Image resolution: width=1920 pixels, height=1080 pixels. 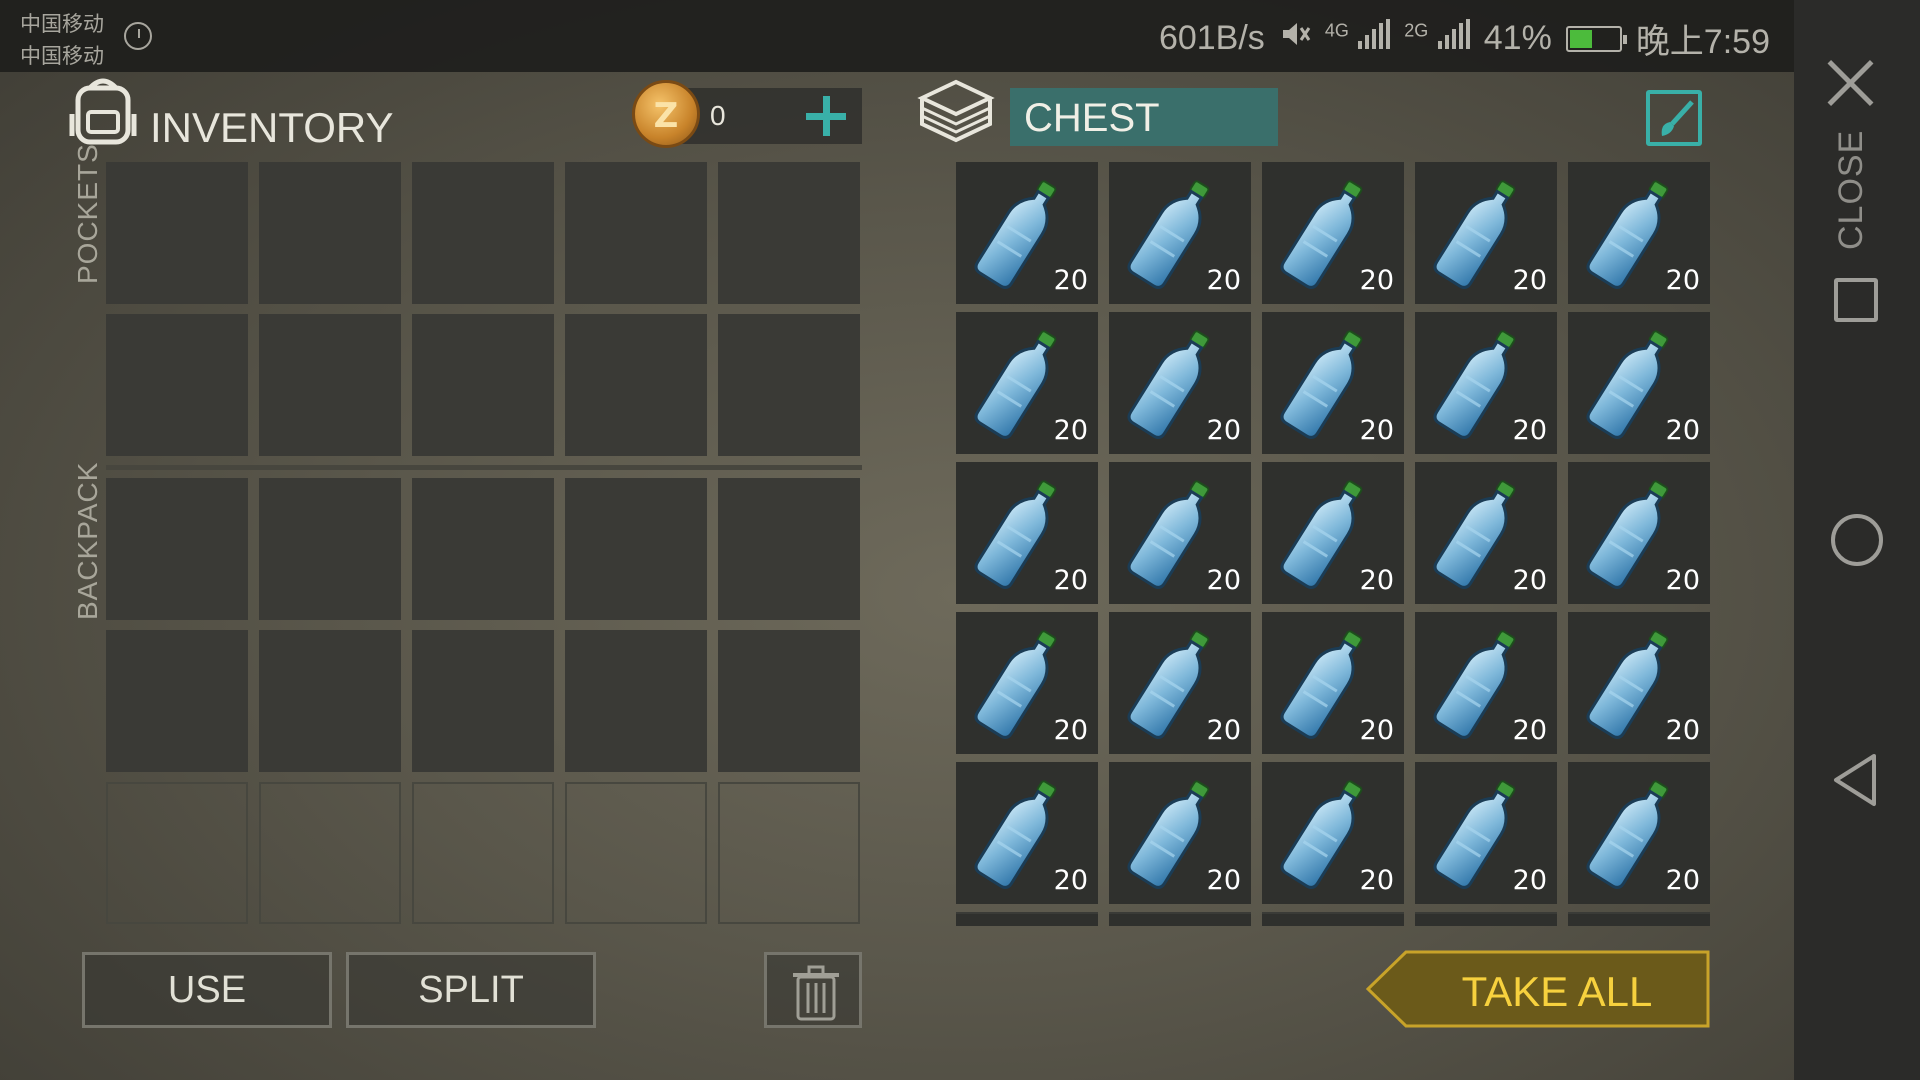 I want to click on split-button: SPLIT, so click(x=471, y=990).